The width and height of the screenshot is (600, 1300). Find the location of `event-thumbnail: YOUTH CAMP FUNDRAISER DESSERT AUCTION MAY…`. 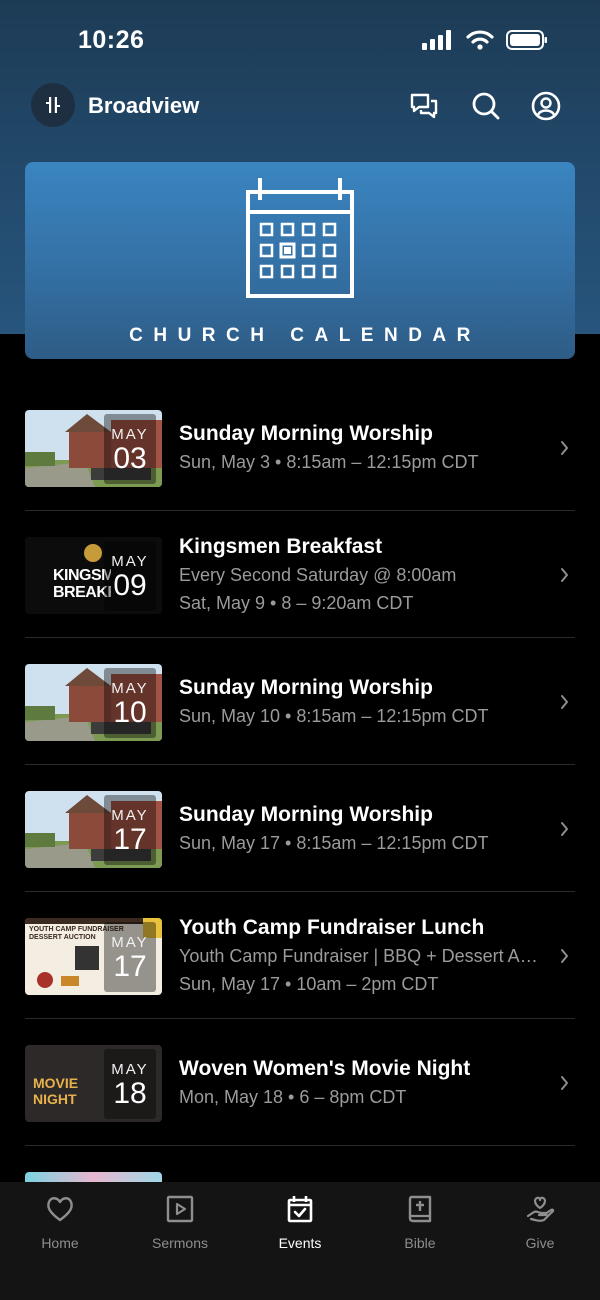

event-thumbnail: YOUTH CAMP FUNDRAISER DESSERT AUCTION MAY… is located at coordinates (93, 956).